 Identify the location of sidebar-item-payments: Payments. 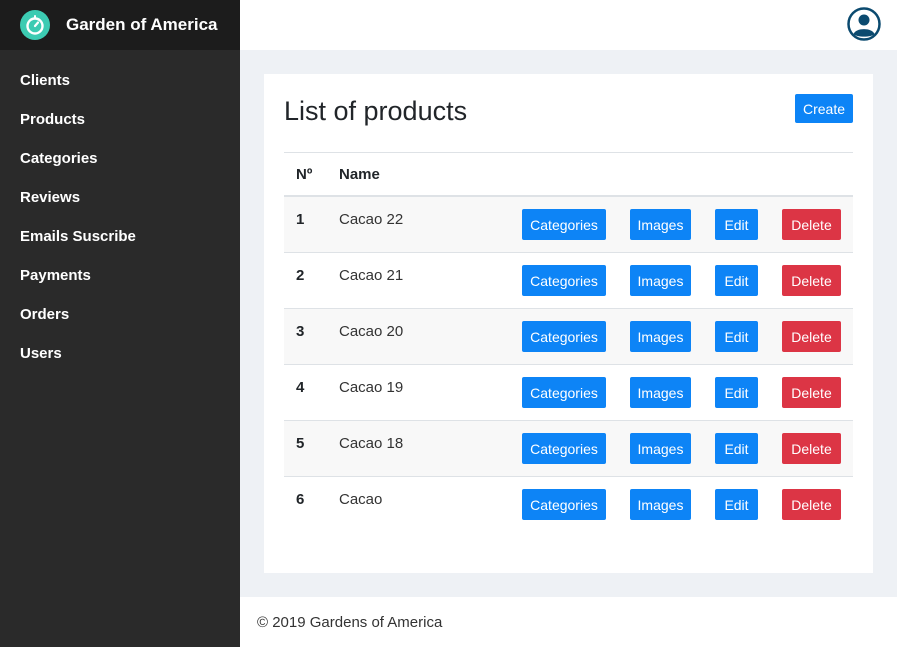
(120, 275).